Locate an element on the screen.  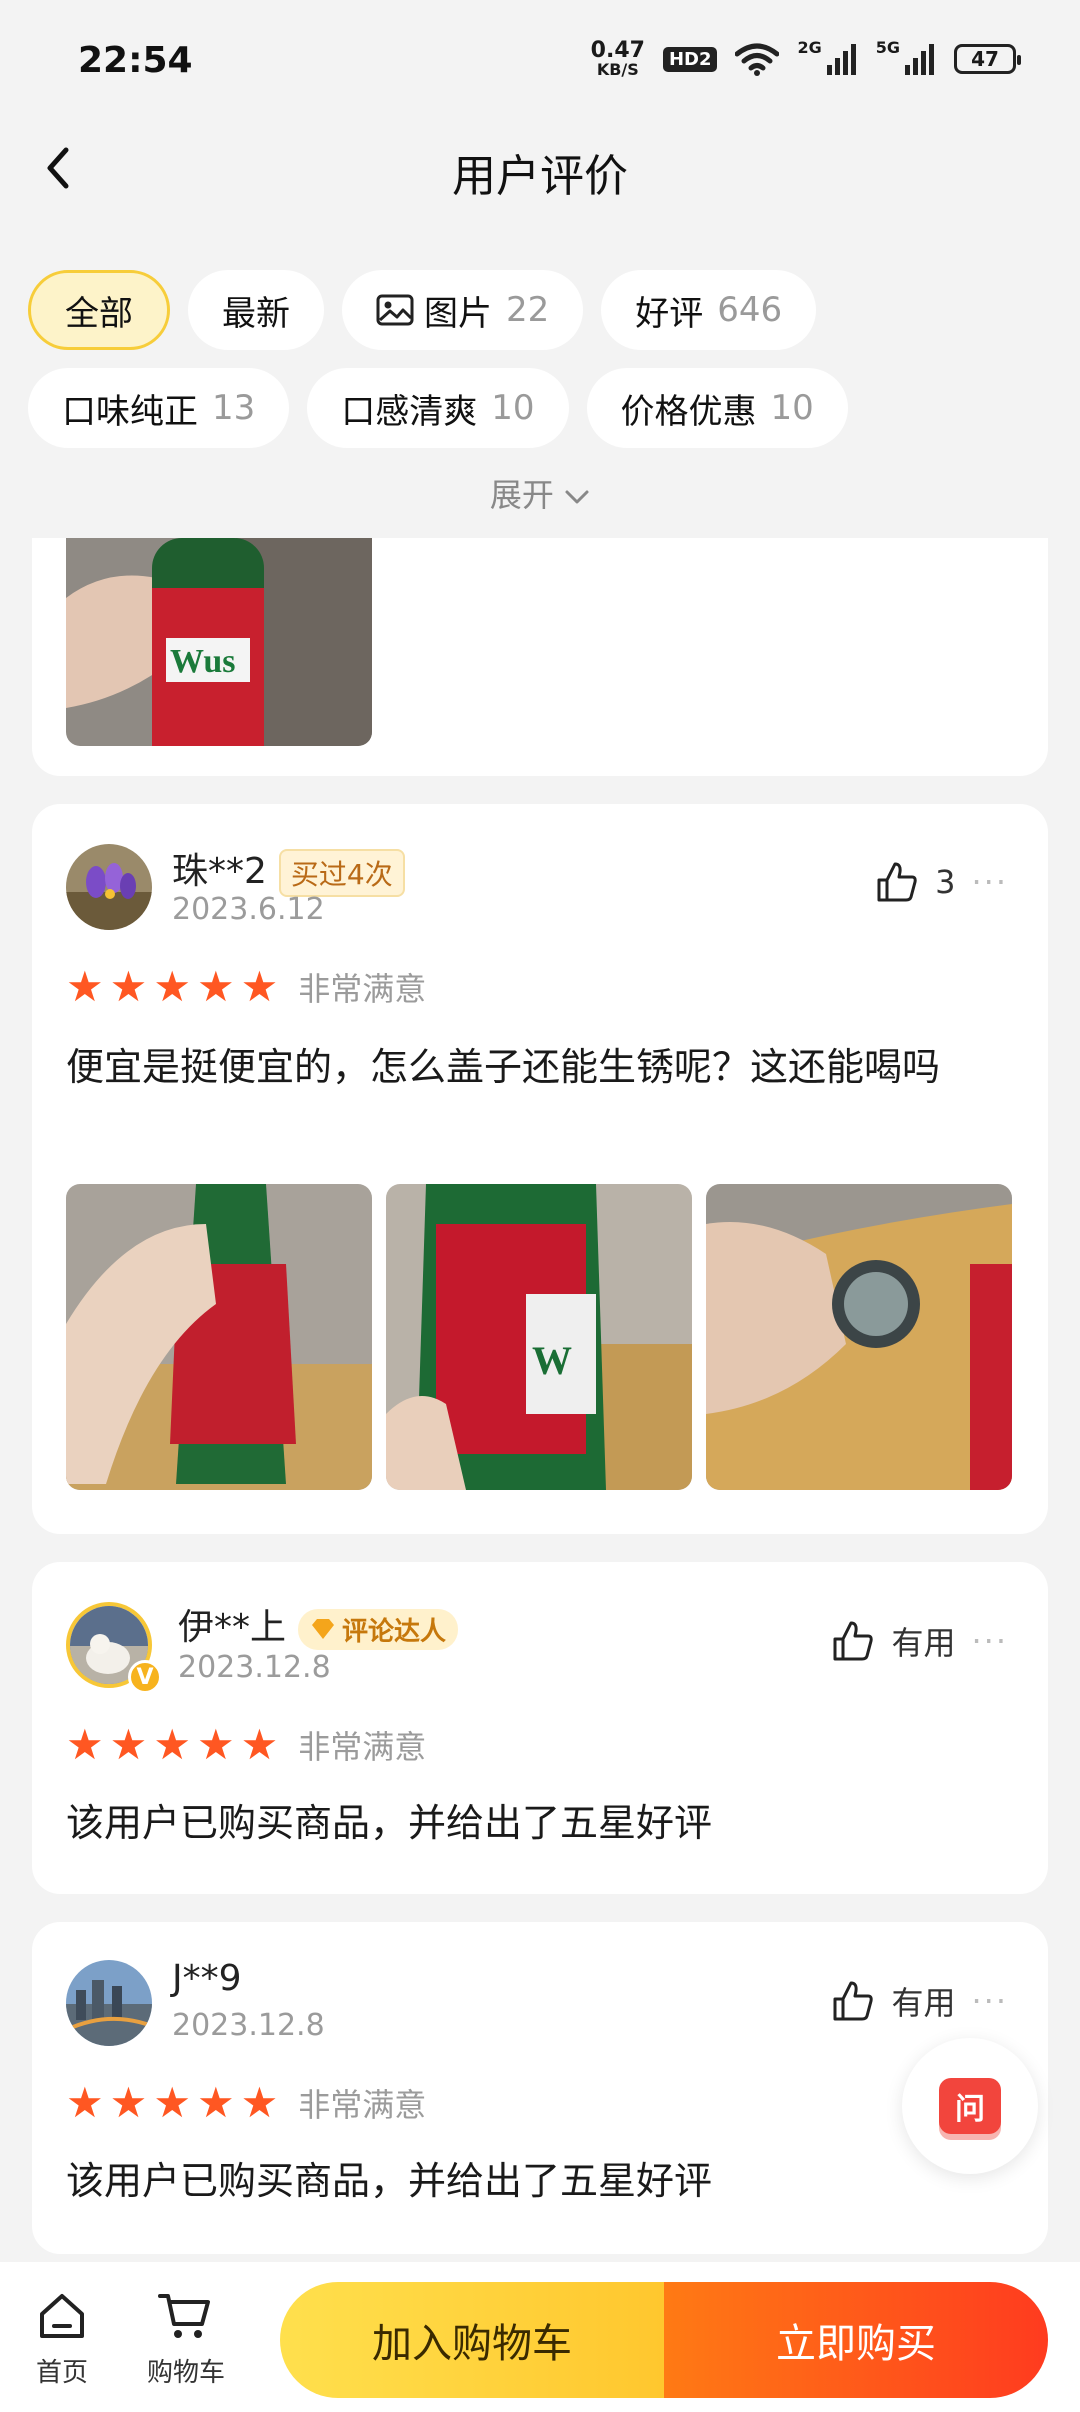
status-icons: 0.47 KB/S HD2 2G 5G 47 is located at coordinates (805, 58).